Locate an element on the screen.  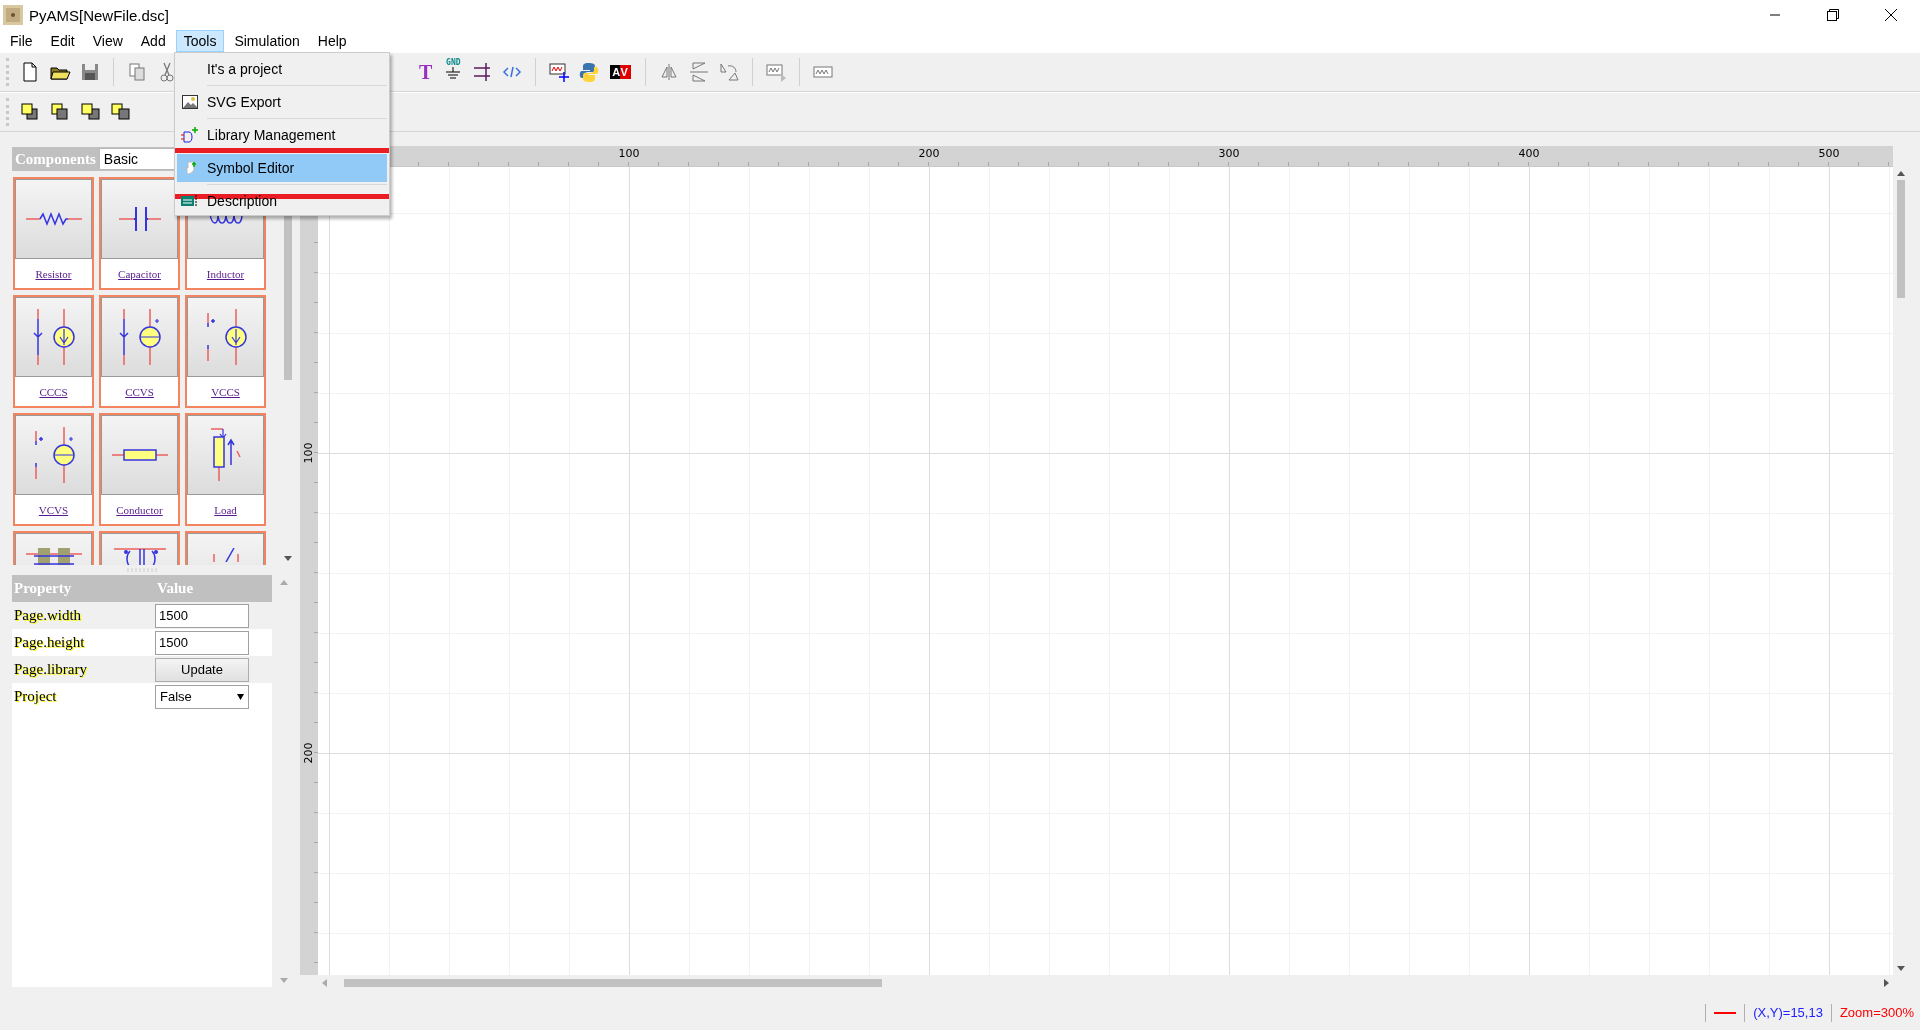
ruler-label: 500 is located at coordinates (1829, 153).